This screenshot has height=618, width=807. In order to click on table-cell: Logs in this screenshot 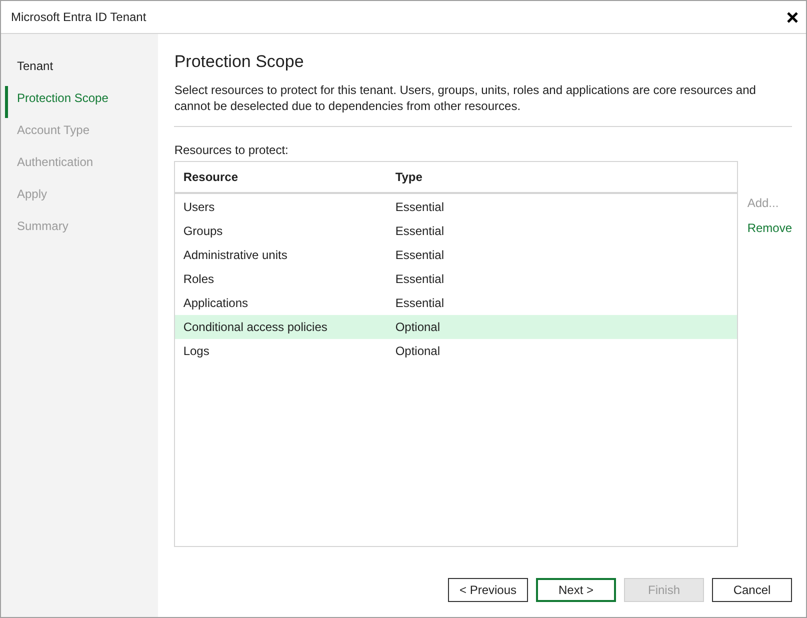, I will do `click(196, 351)`.